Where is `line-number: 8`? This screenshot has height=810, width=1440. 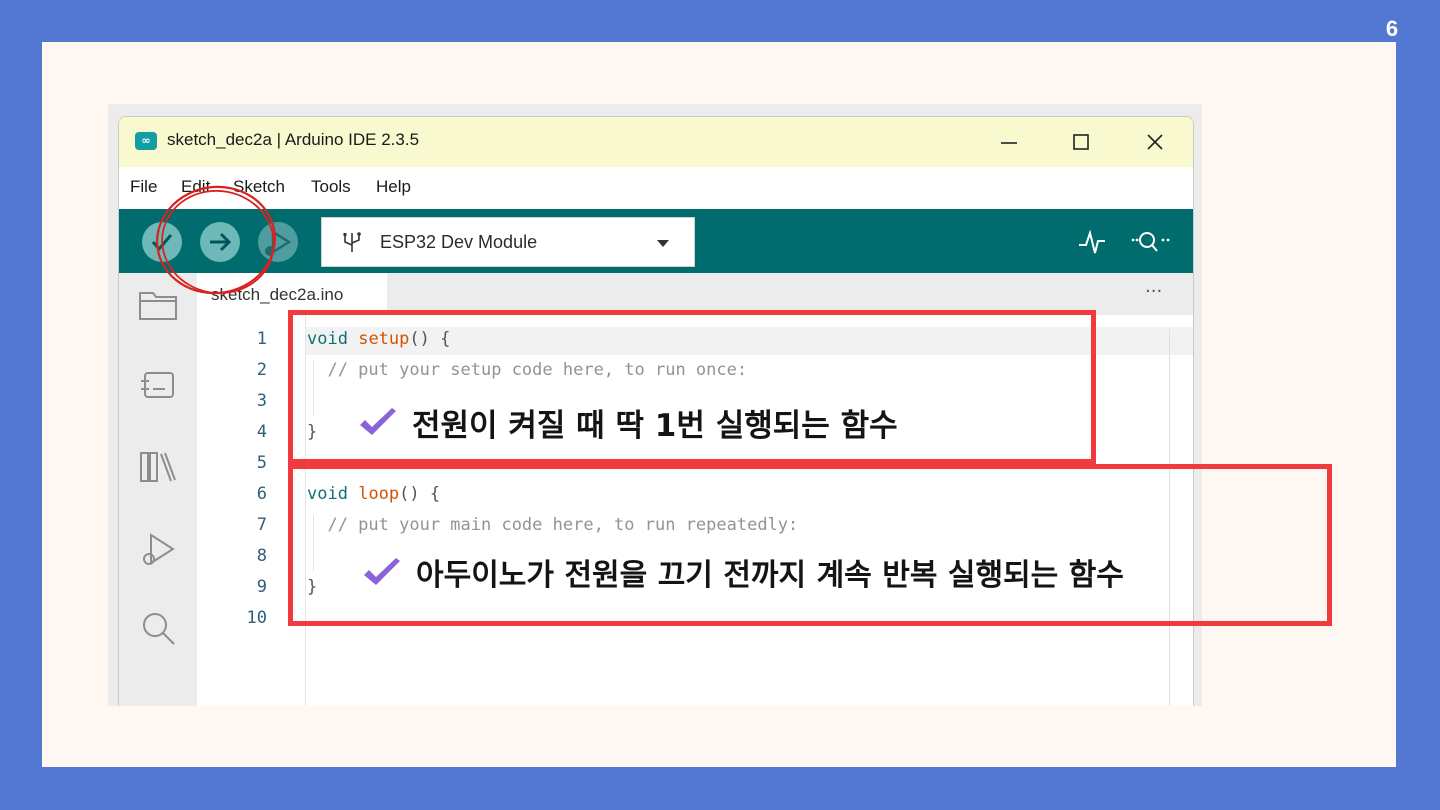
line-number: 8 is located at coordinates (261, 556).